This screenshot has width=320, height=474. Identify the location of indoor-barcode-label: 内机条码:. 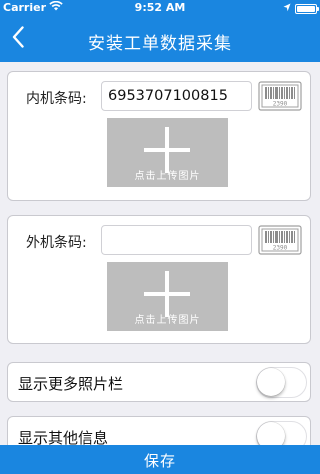
(56, 99).